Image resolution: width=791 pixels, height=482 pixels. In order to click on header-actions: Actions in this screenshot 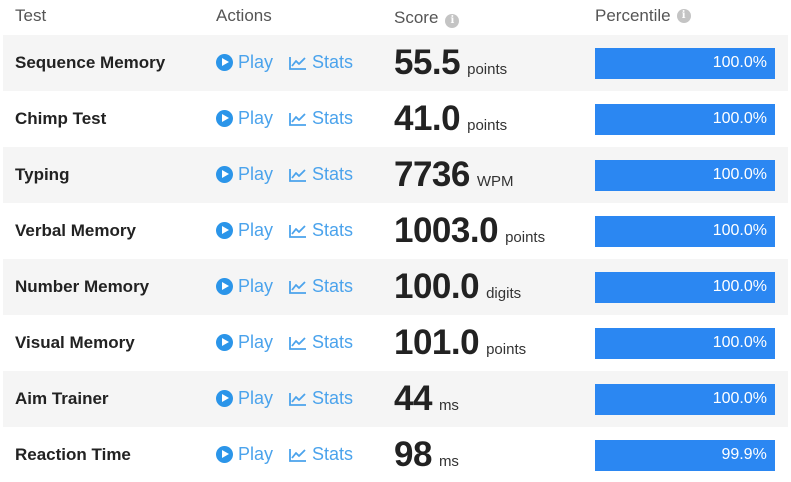, I will do `click(244, 16)`.